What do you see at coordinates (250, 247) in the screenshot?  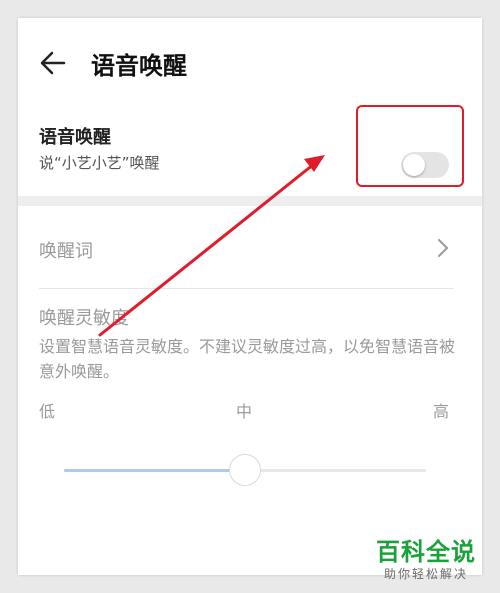 I see `wake-word-row: 唤醒词` at bounding box center [250, 247].